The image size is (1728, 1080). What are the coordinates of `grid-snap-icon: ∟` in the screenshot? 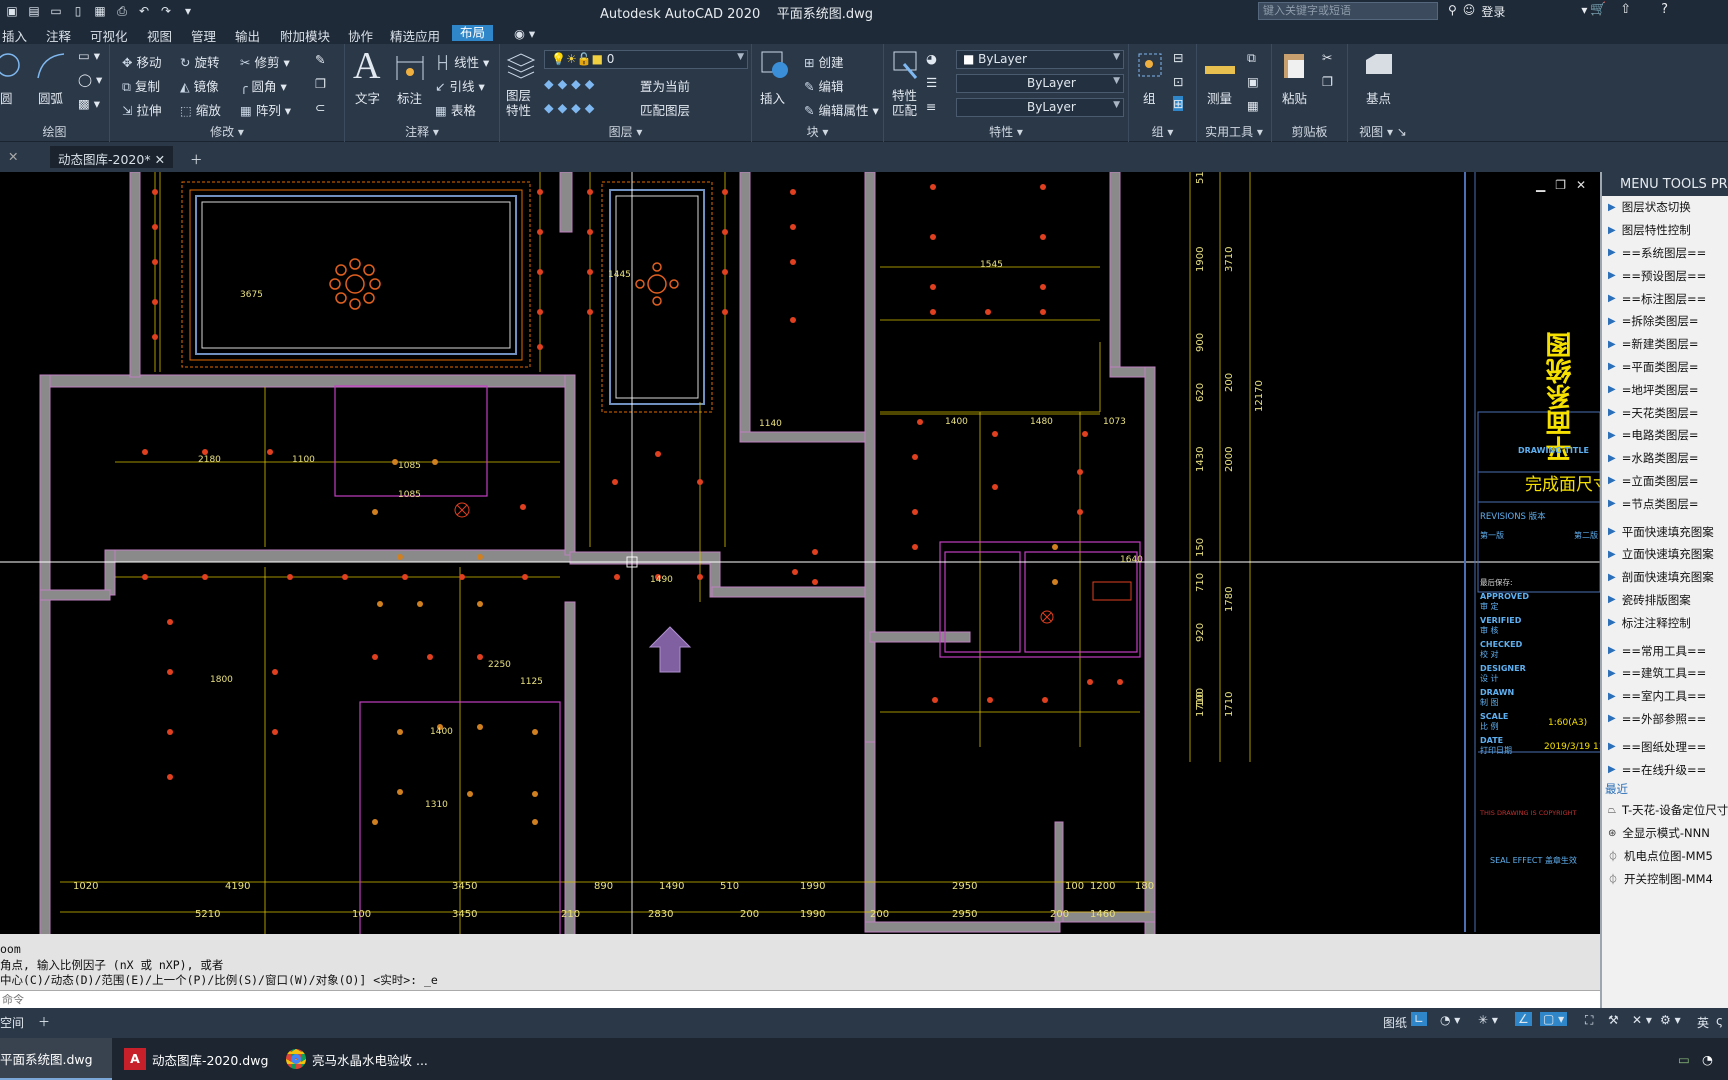 It's located at (1419, 1019).